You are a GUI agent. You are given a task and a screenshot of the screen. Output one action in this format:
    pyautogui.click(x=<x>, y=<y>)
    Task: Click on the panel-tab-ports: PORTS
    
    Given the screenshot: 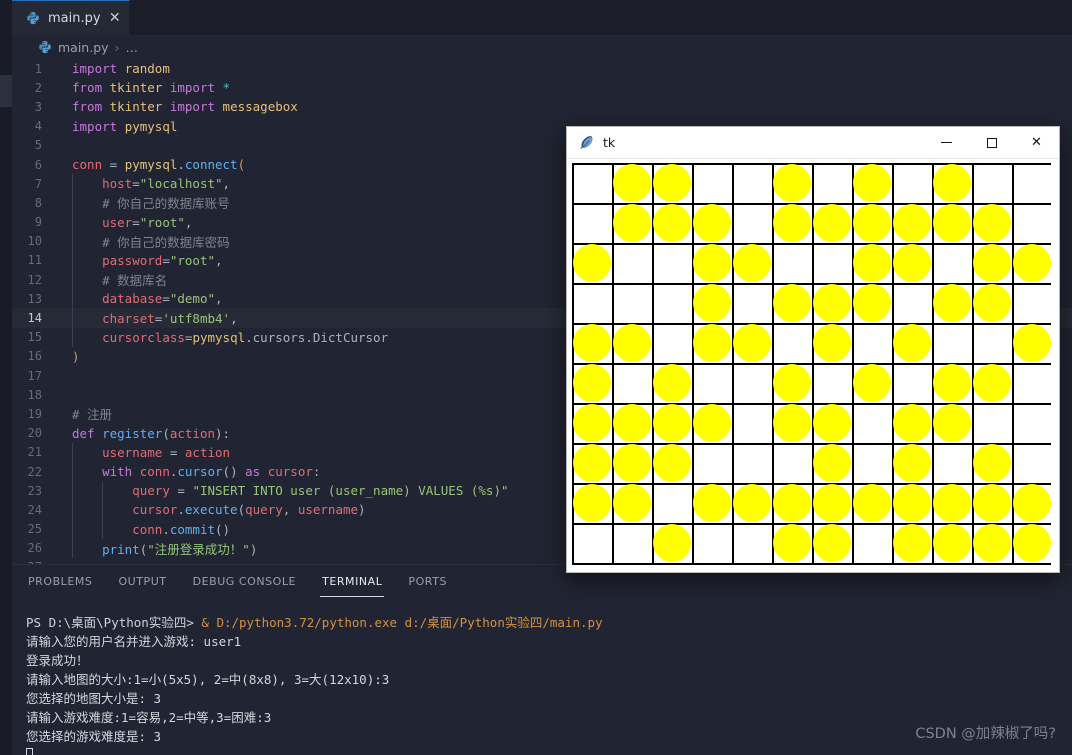 What is the action you would take?
    pyautogui.click(x=427, y=582)
    